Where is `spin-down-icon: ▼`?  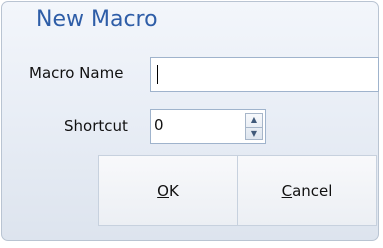 spin-down-icon: ▼ is located at coordinates (254, 133).